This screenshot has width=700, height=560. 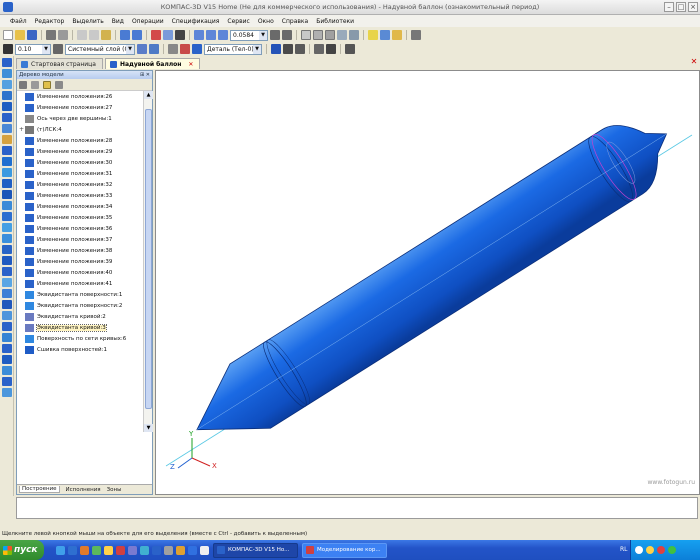 I want to click on sheet-icon, so click(x=397, y=35).